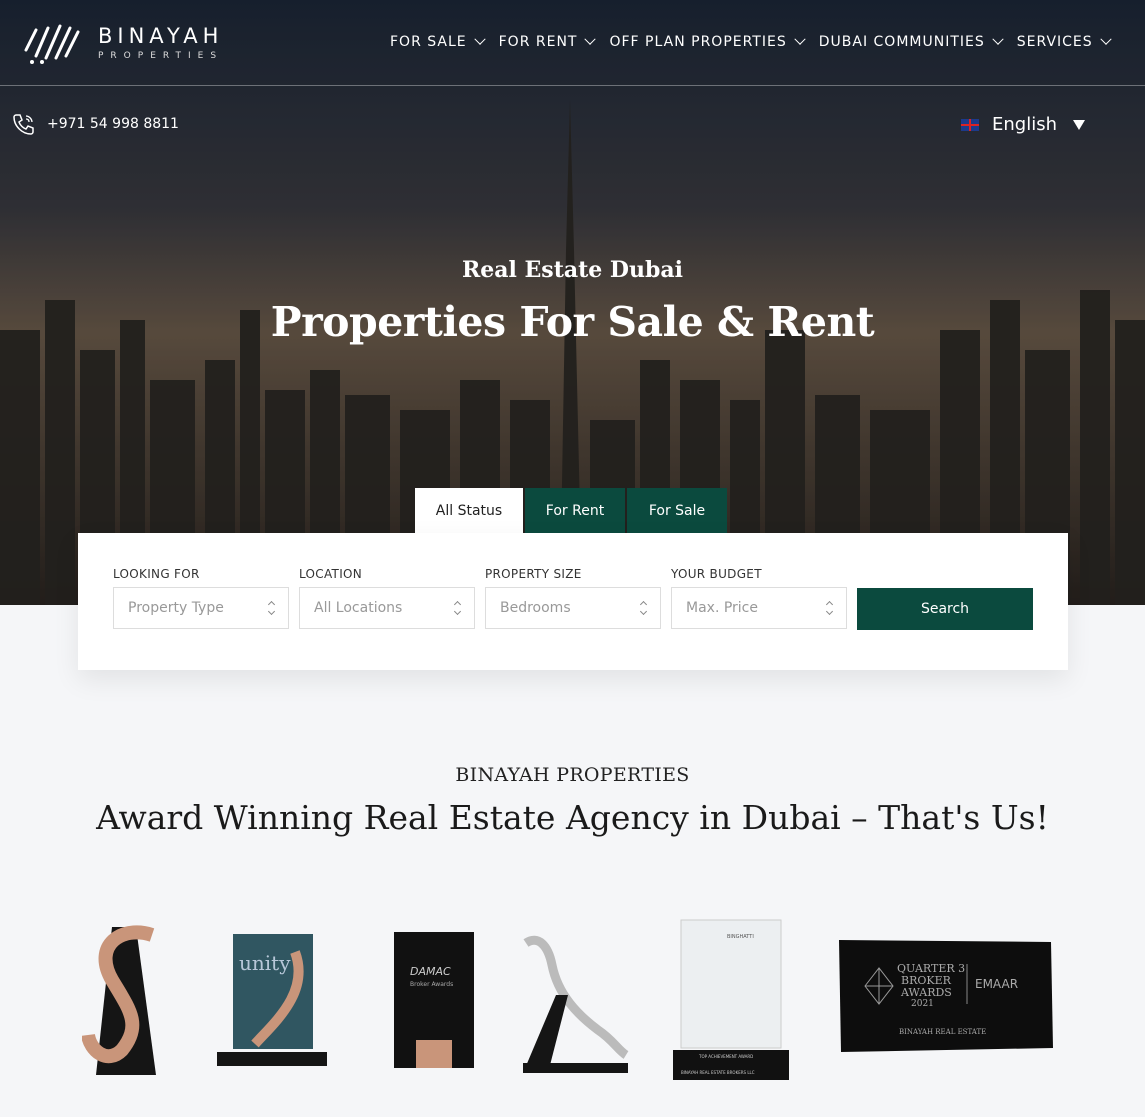 The width and height of the screenshot is (1145, 1117). I want to click on award-emaar-text: EMAAR, so click(996, 984).